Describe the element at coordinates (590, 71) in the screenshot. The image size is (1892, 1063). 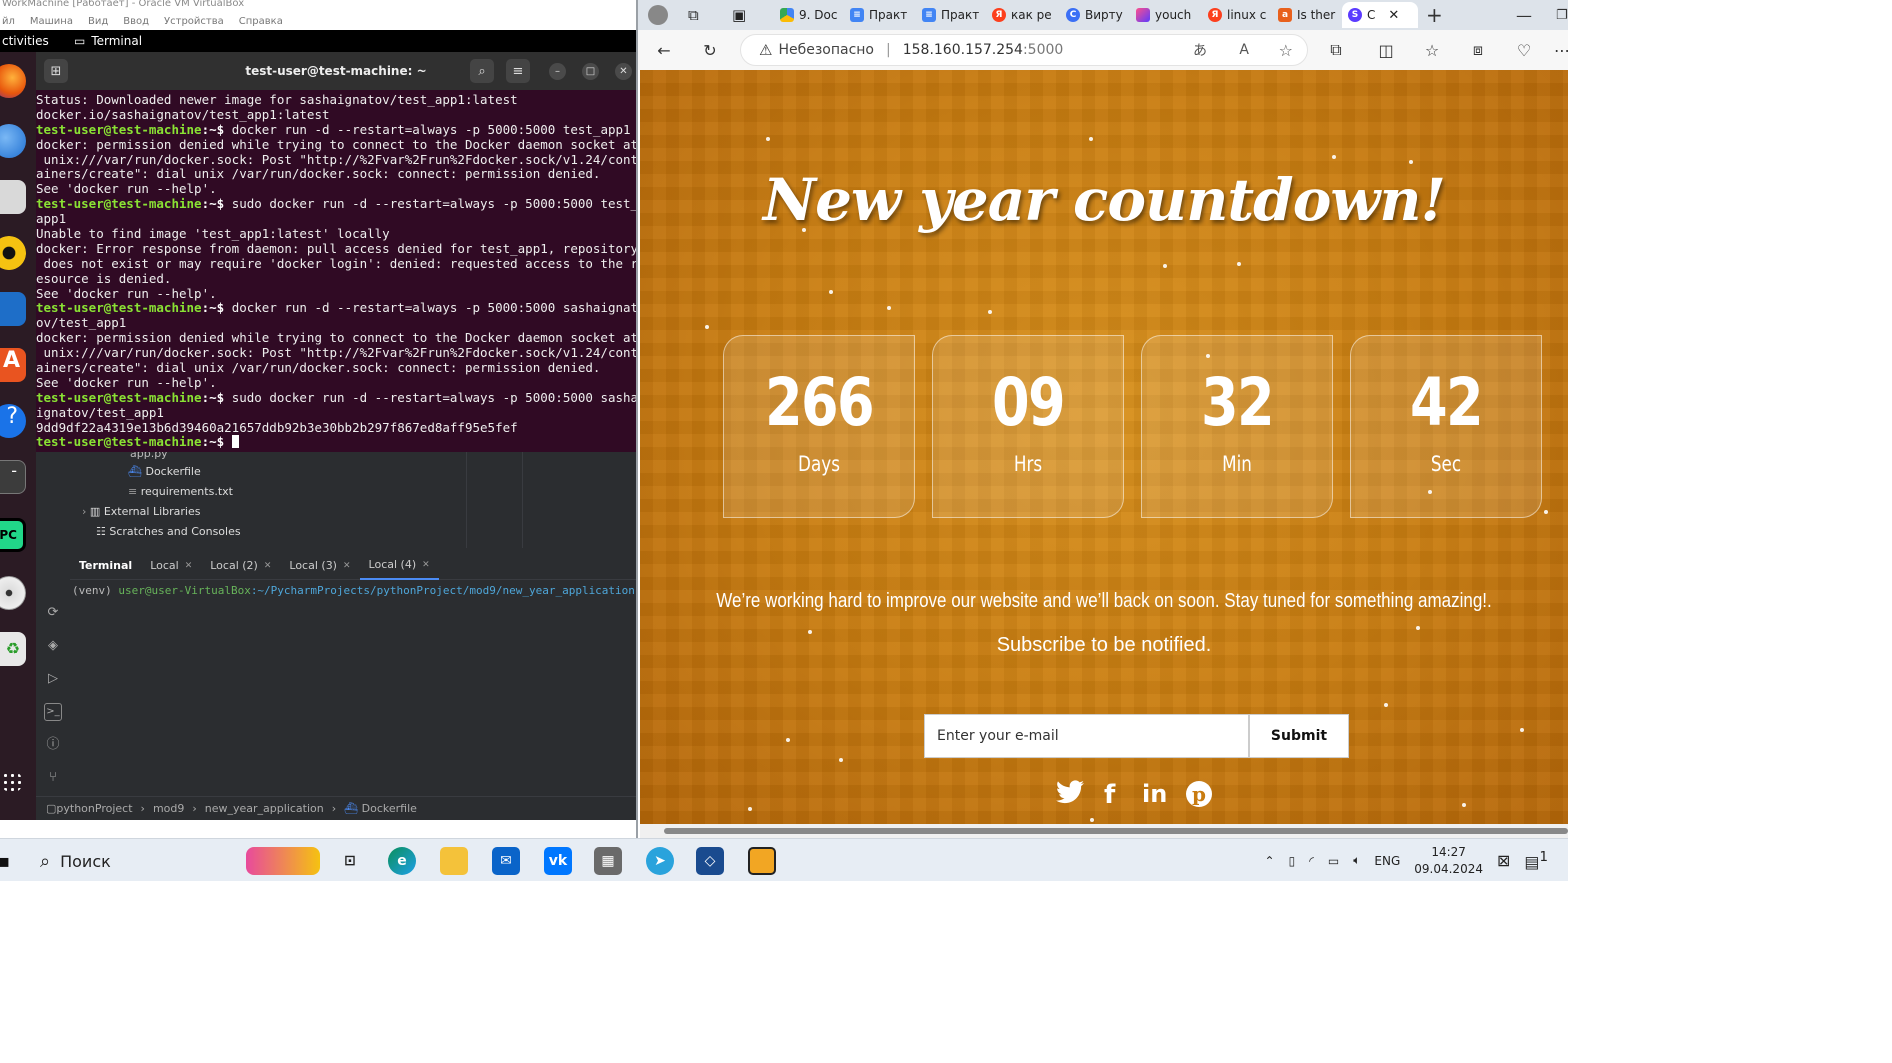
I see `maximize-icon: □` at that location.